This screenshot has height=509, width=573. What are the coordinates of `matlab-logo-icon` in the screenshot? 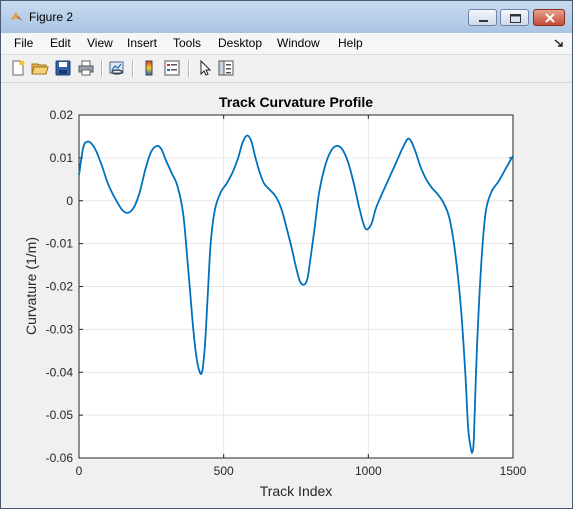 It's located at (17, 16).